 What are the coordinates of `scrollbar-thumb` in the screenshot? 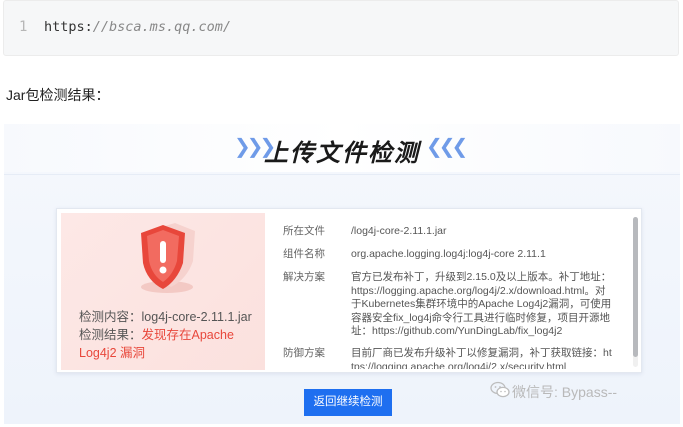 It's located at (635, 287).